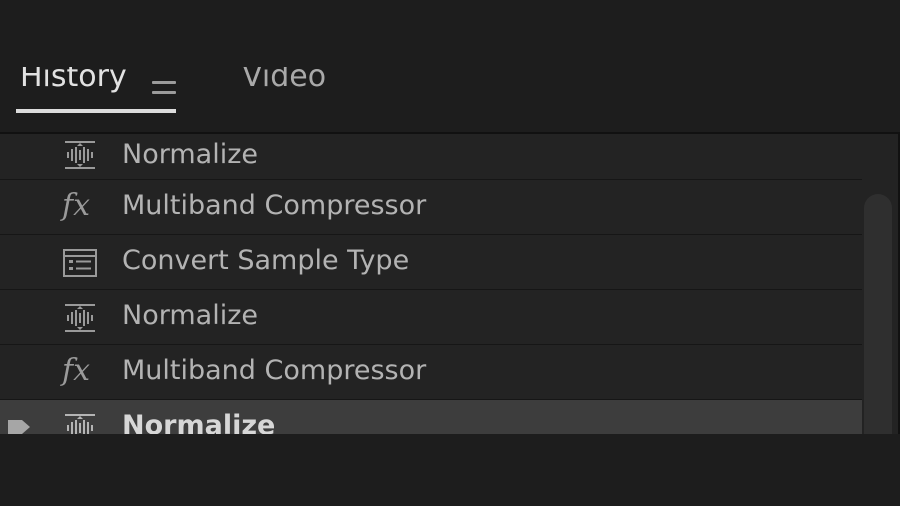 The image size is (900, 506). Describe the element at coordinates (284, 81) in the screenshot. I see `tab-video: Video` at that location.